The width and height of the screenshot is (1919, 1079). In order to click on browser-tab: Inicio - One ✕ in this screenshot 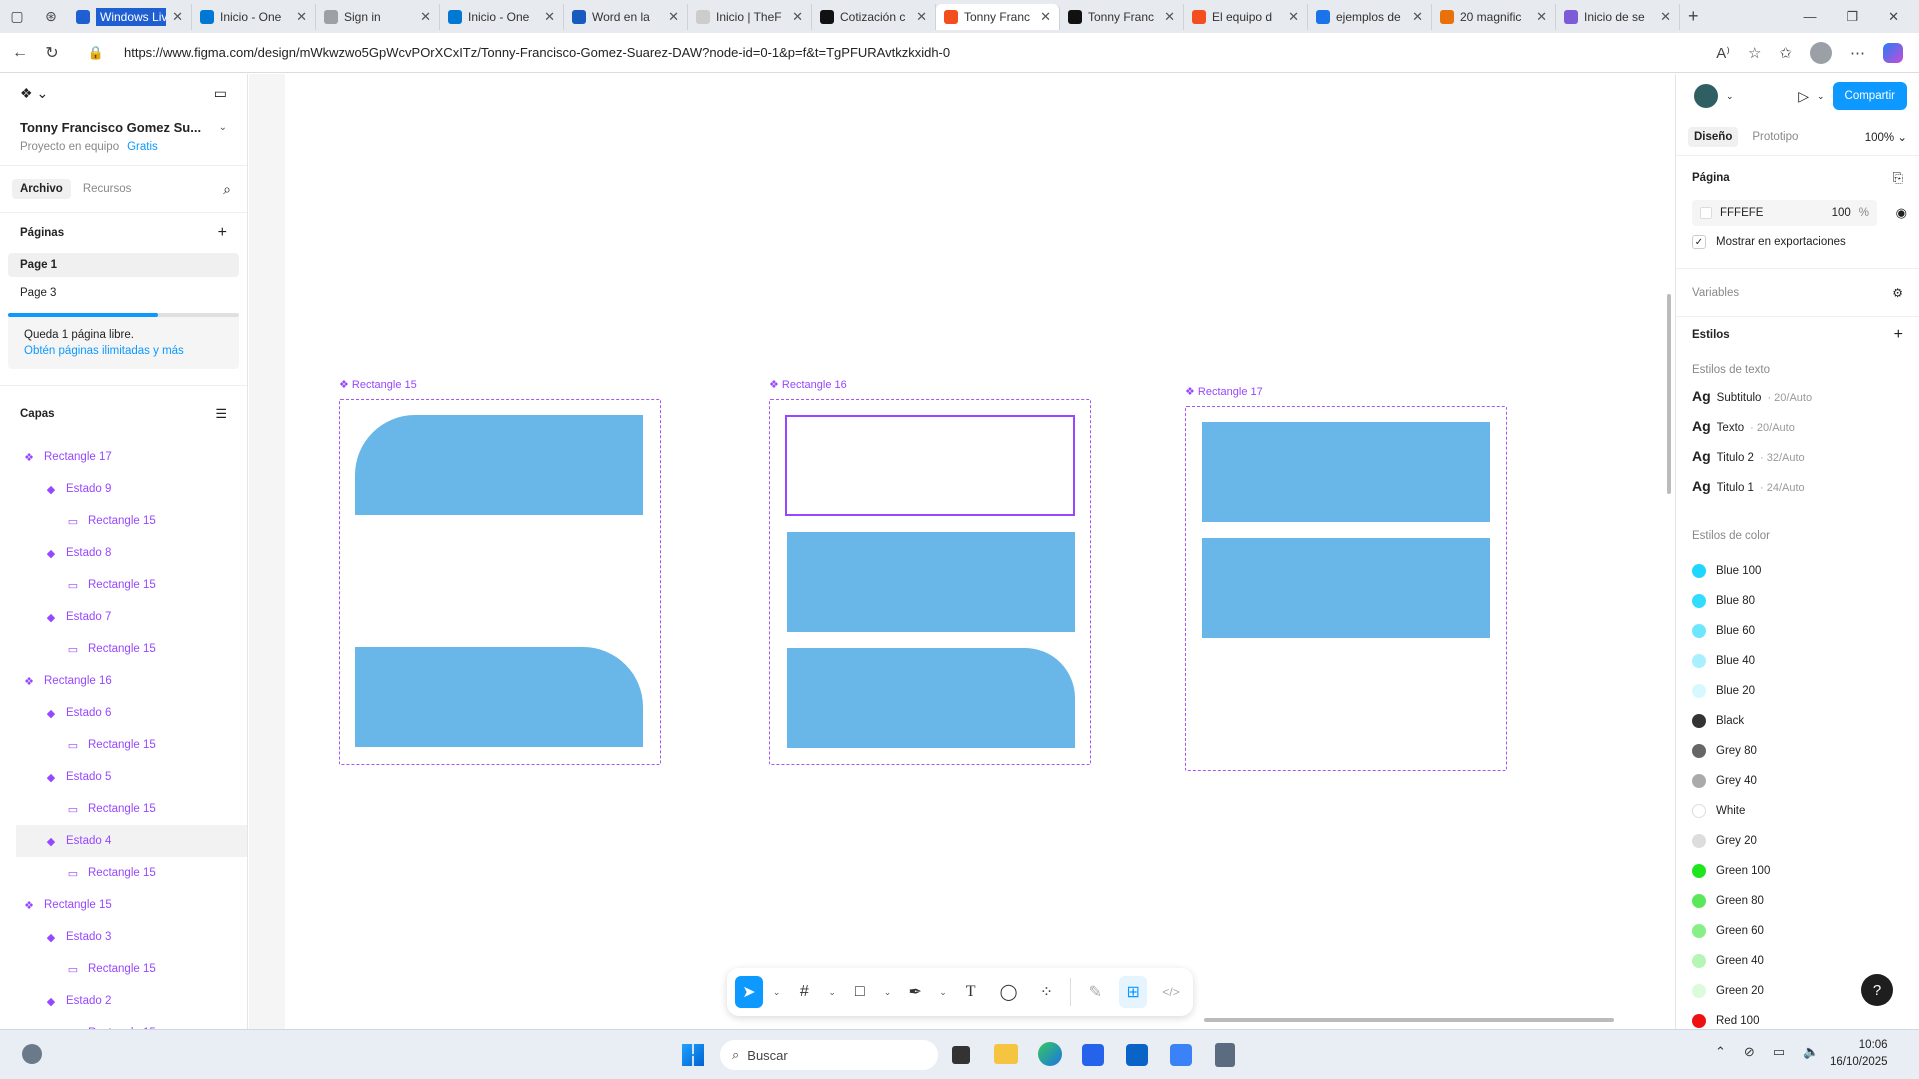, I will do `click(254, 16)`.